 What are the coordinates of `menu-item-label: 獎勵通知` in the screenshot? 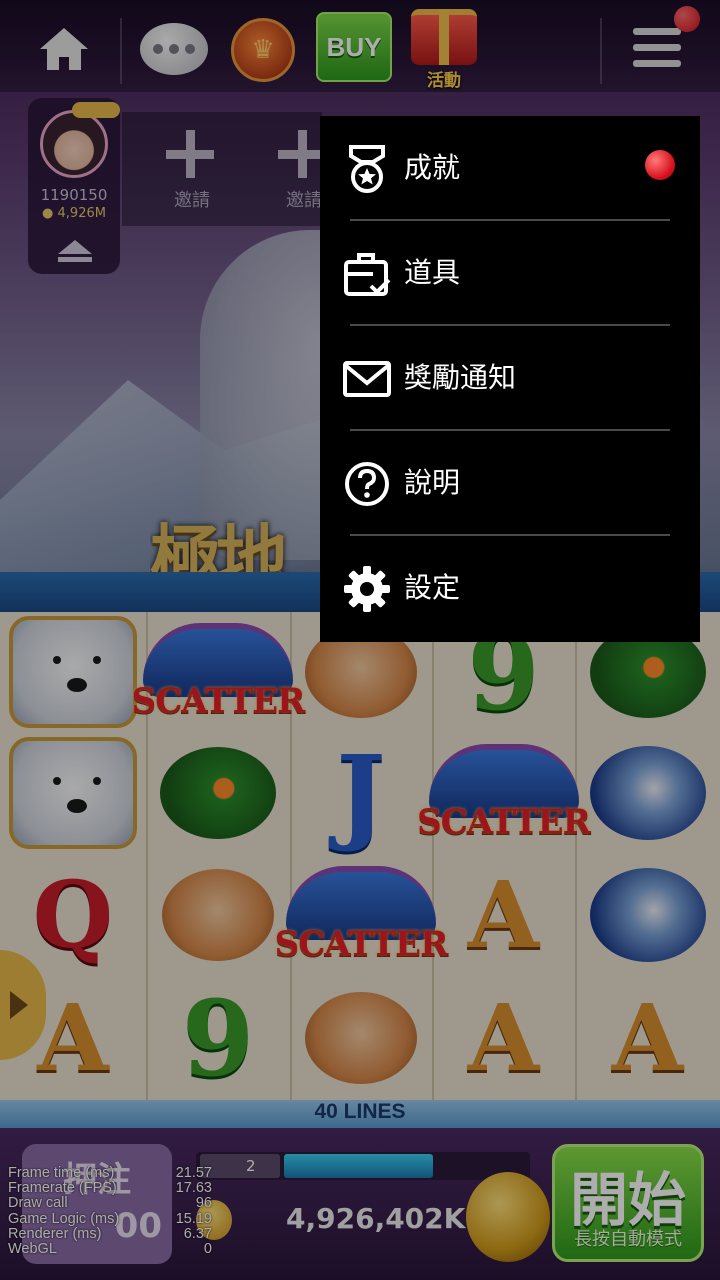 It's located at (460, 377).